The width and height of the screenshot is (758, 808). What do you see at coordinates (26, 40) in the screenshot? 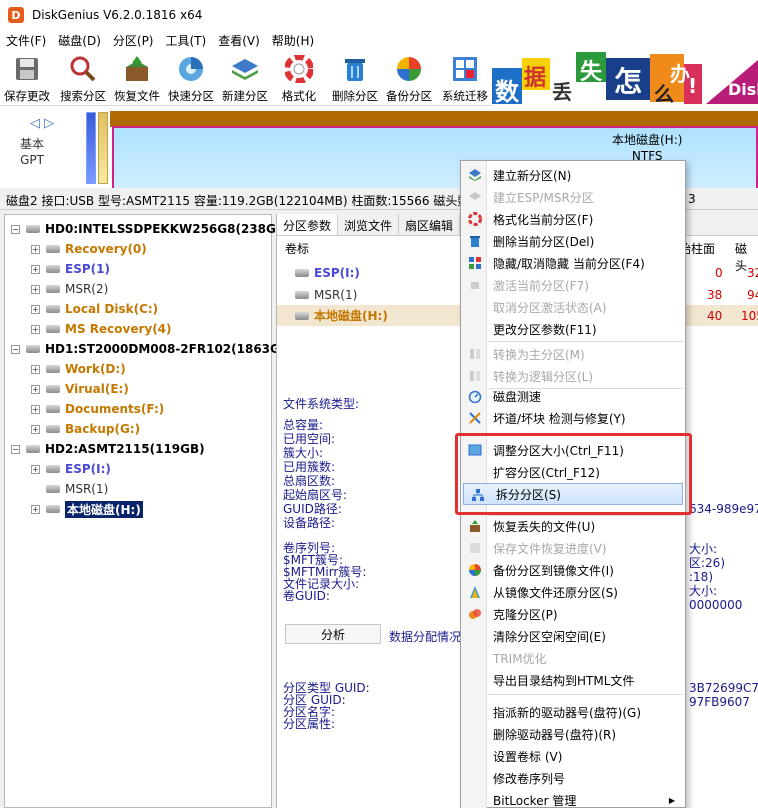
I see `menu-file: 文件(F)` at bounding box center [26, 40].